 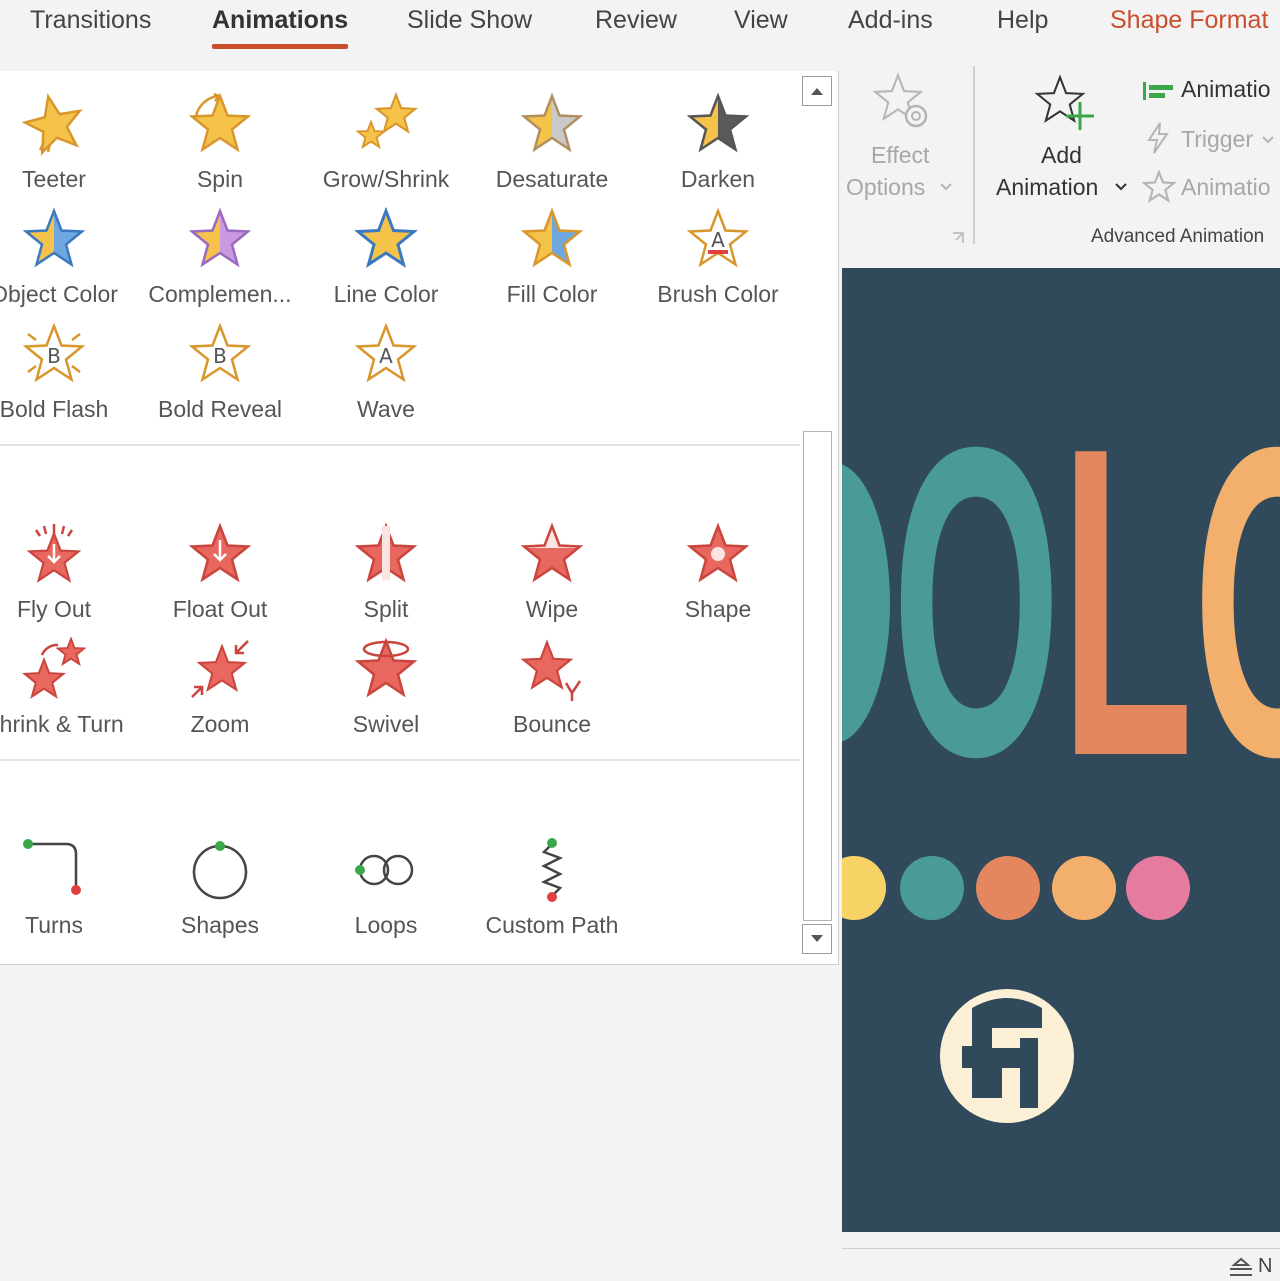 I want to click on gallery-item-loops: Loops, so click(x=386, y=888).